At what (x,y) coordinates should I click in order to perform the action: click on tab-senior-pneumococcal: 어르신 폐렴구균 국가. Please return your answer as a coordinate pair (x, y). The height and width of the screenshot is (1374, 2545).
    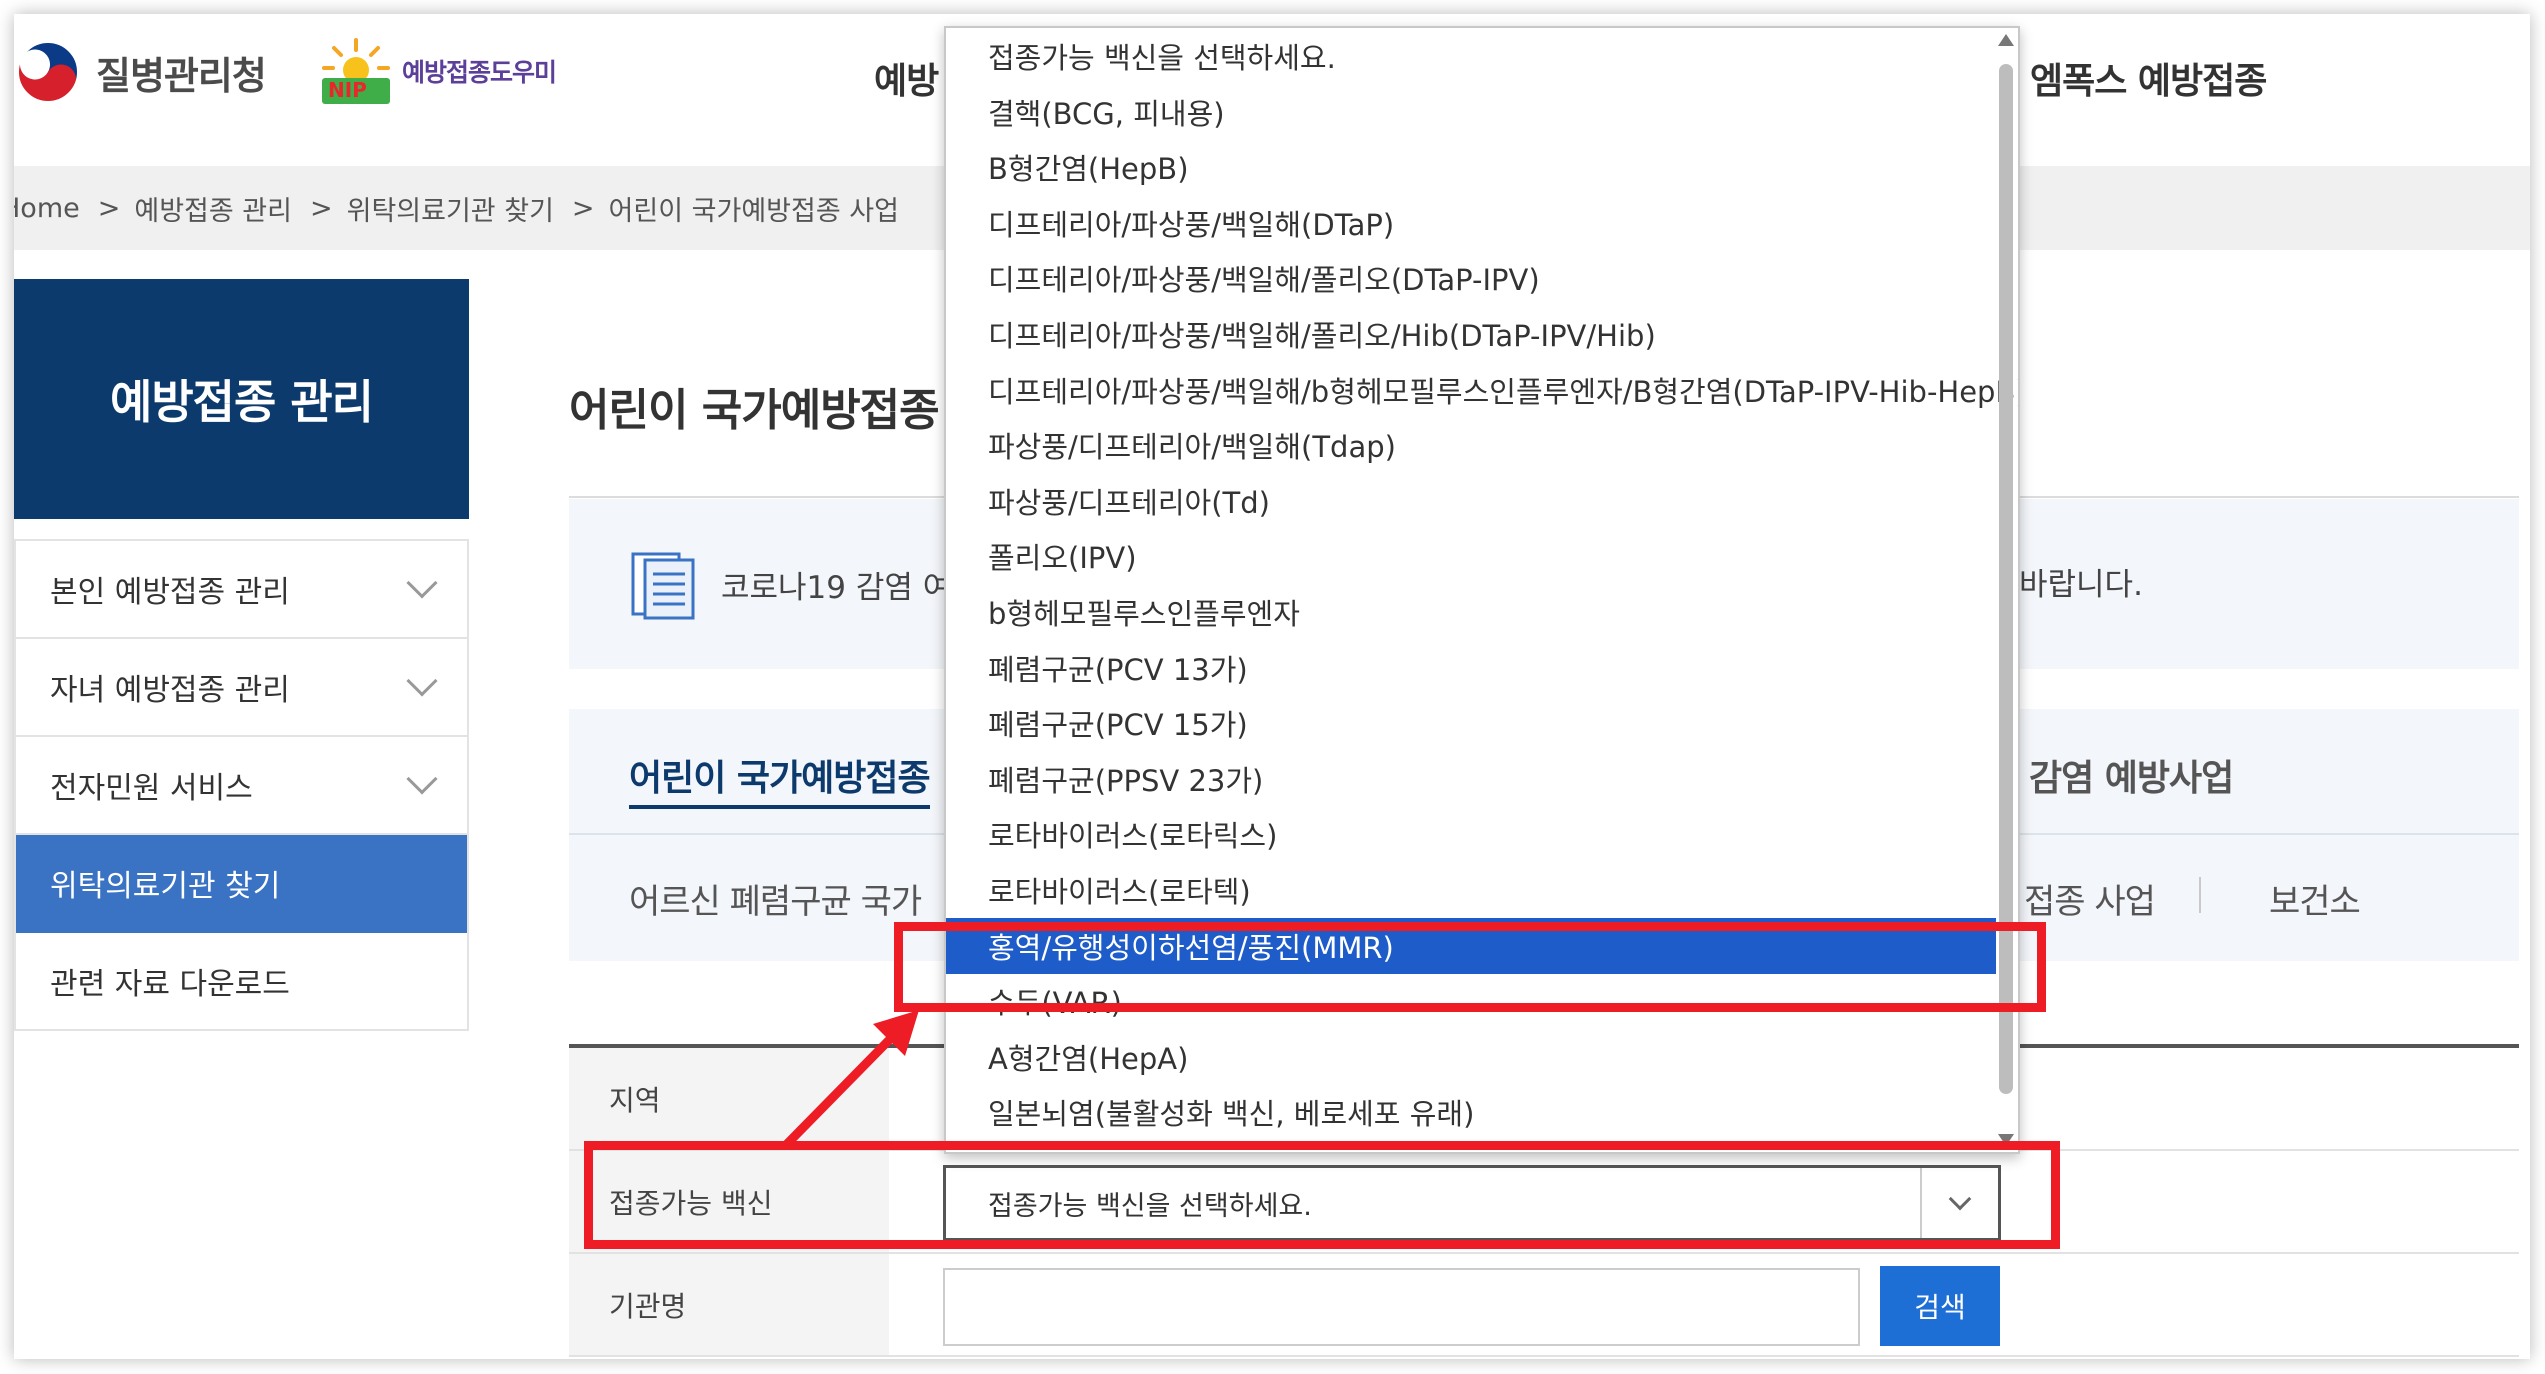
    Looking at the image, I should click on (775, 898).